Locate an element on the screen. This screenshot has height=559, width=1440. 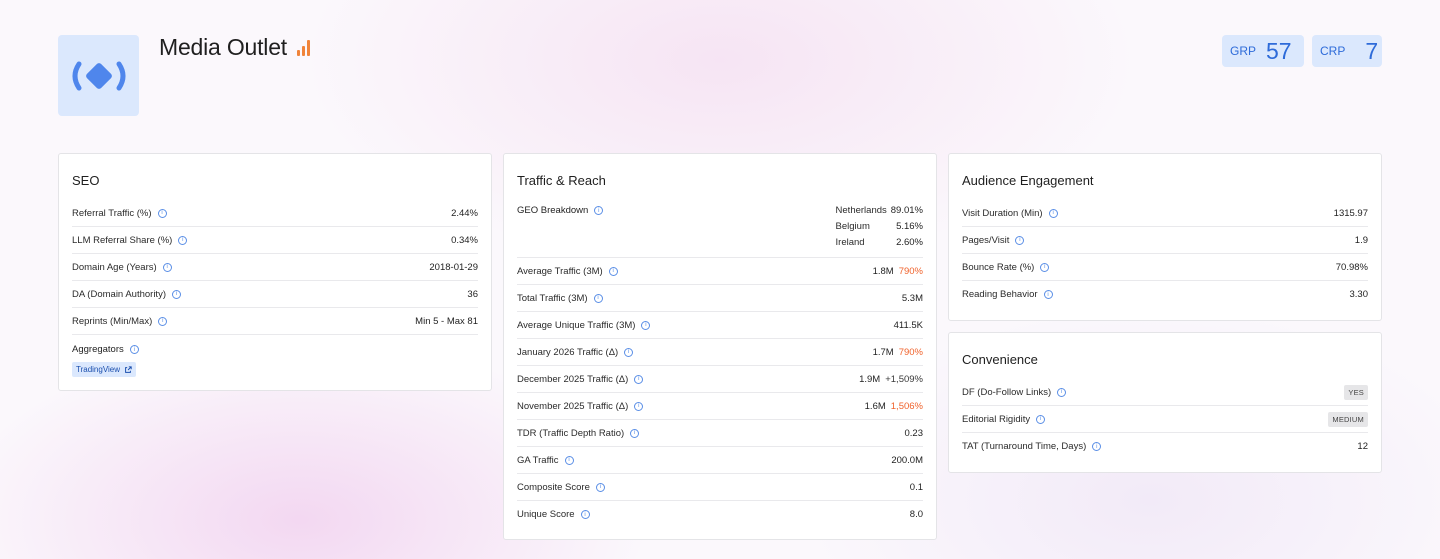
traffic-value: 0.1 is located at coordinates (916, 487).